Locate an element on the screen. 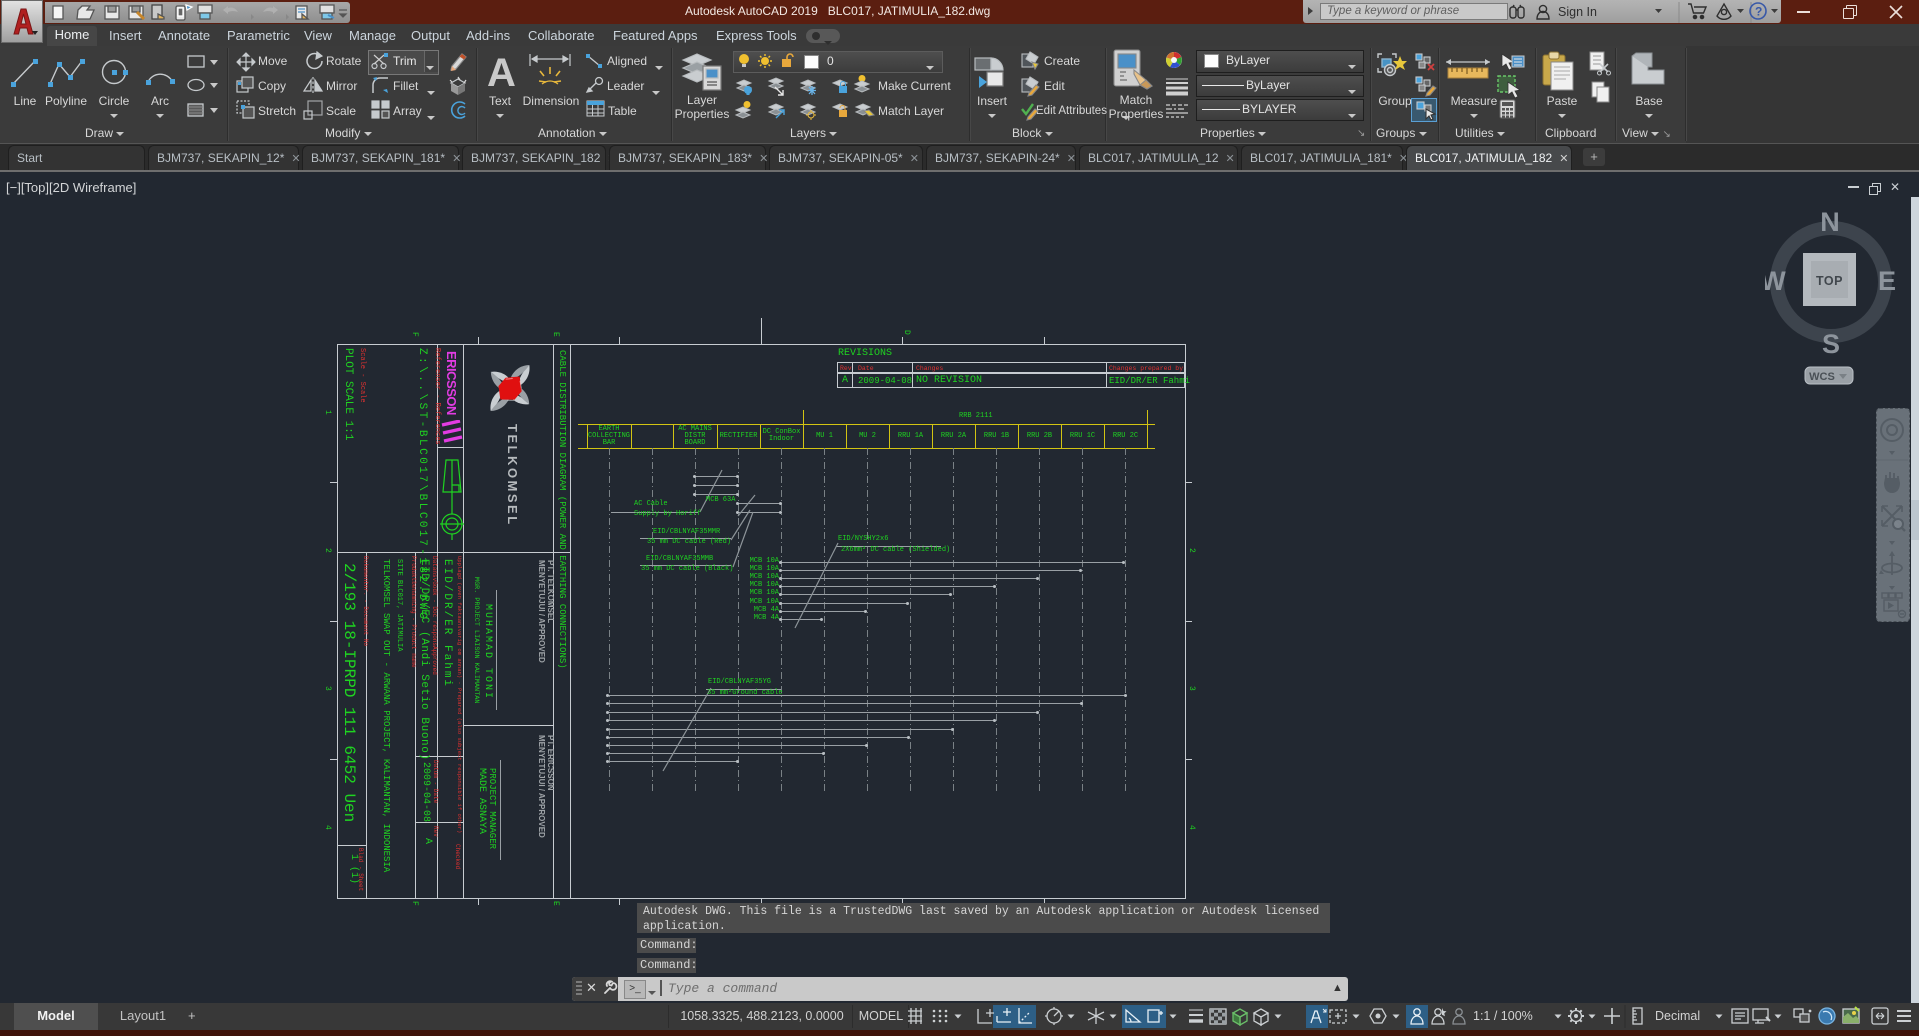  svg-text: 1:1 / 100% is located at coordinates (1503, 1016).